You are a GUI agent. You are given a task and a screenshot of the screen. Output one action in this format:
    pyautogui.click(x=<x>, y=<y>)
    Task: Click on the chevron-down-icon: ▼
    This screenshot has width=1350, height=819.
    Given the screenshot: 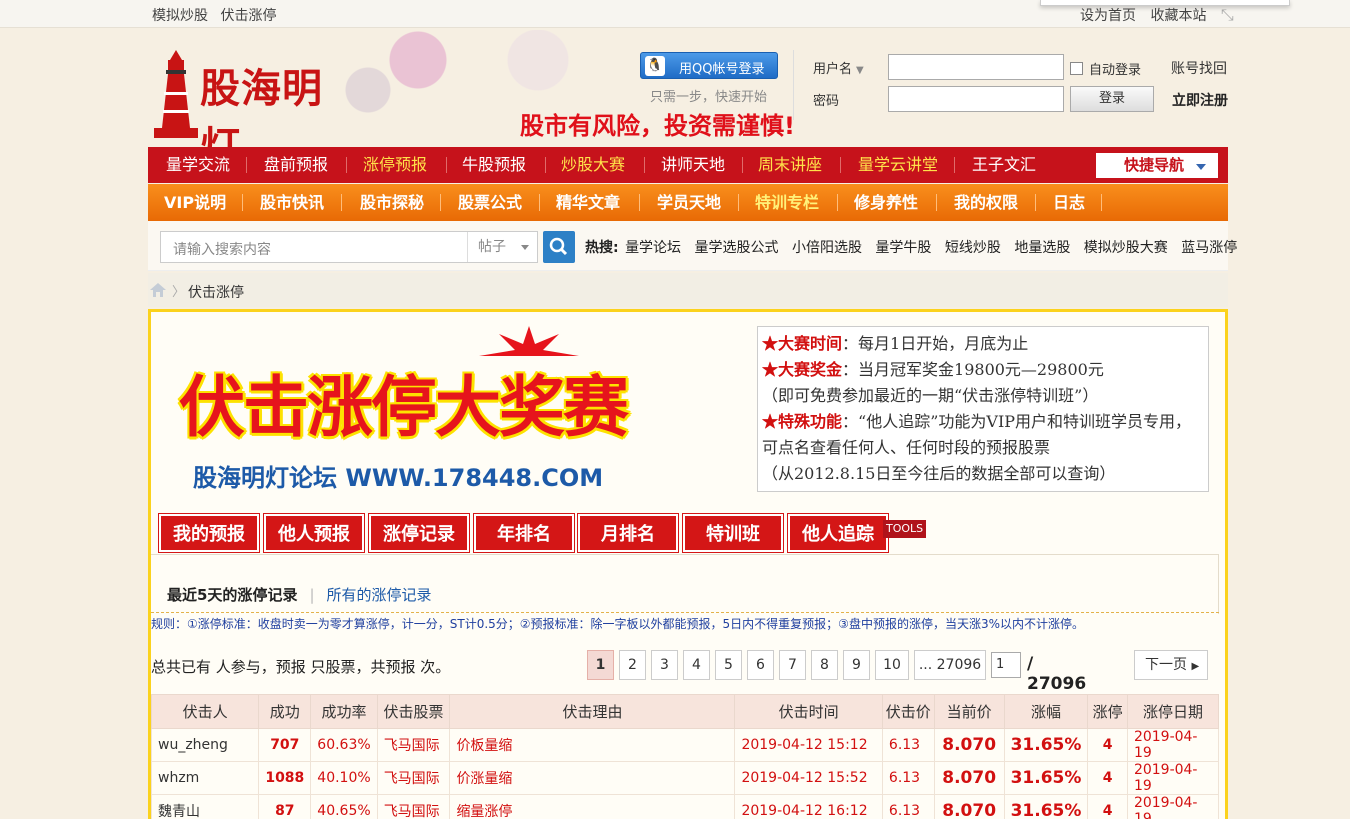 What is the action you would take?
    pyautogui.click(x=860, y=70)
    